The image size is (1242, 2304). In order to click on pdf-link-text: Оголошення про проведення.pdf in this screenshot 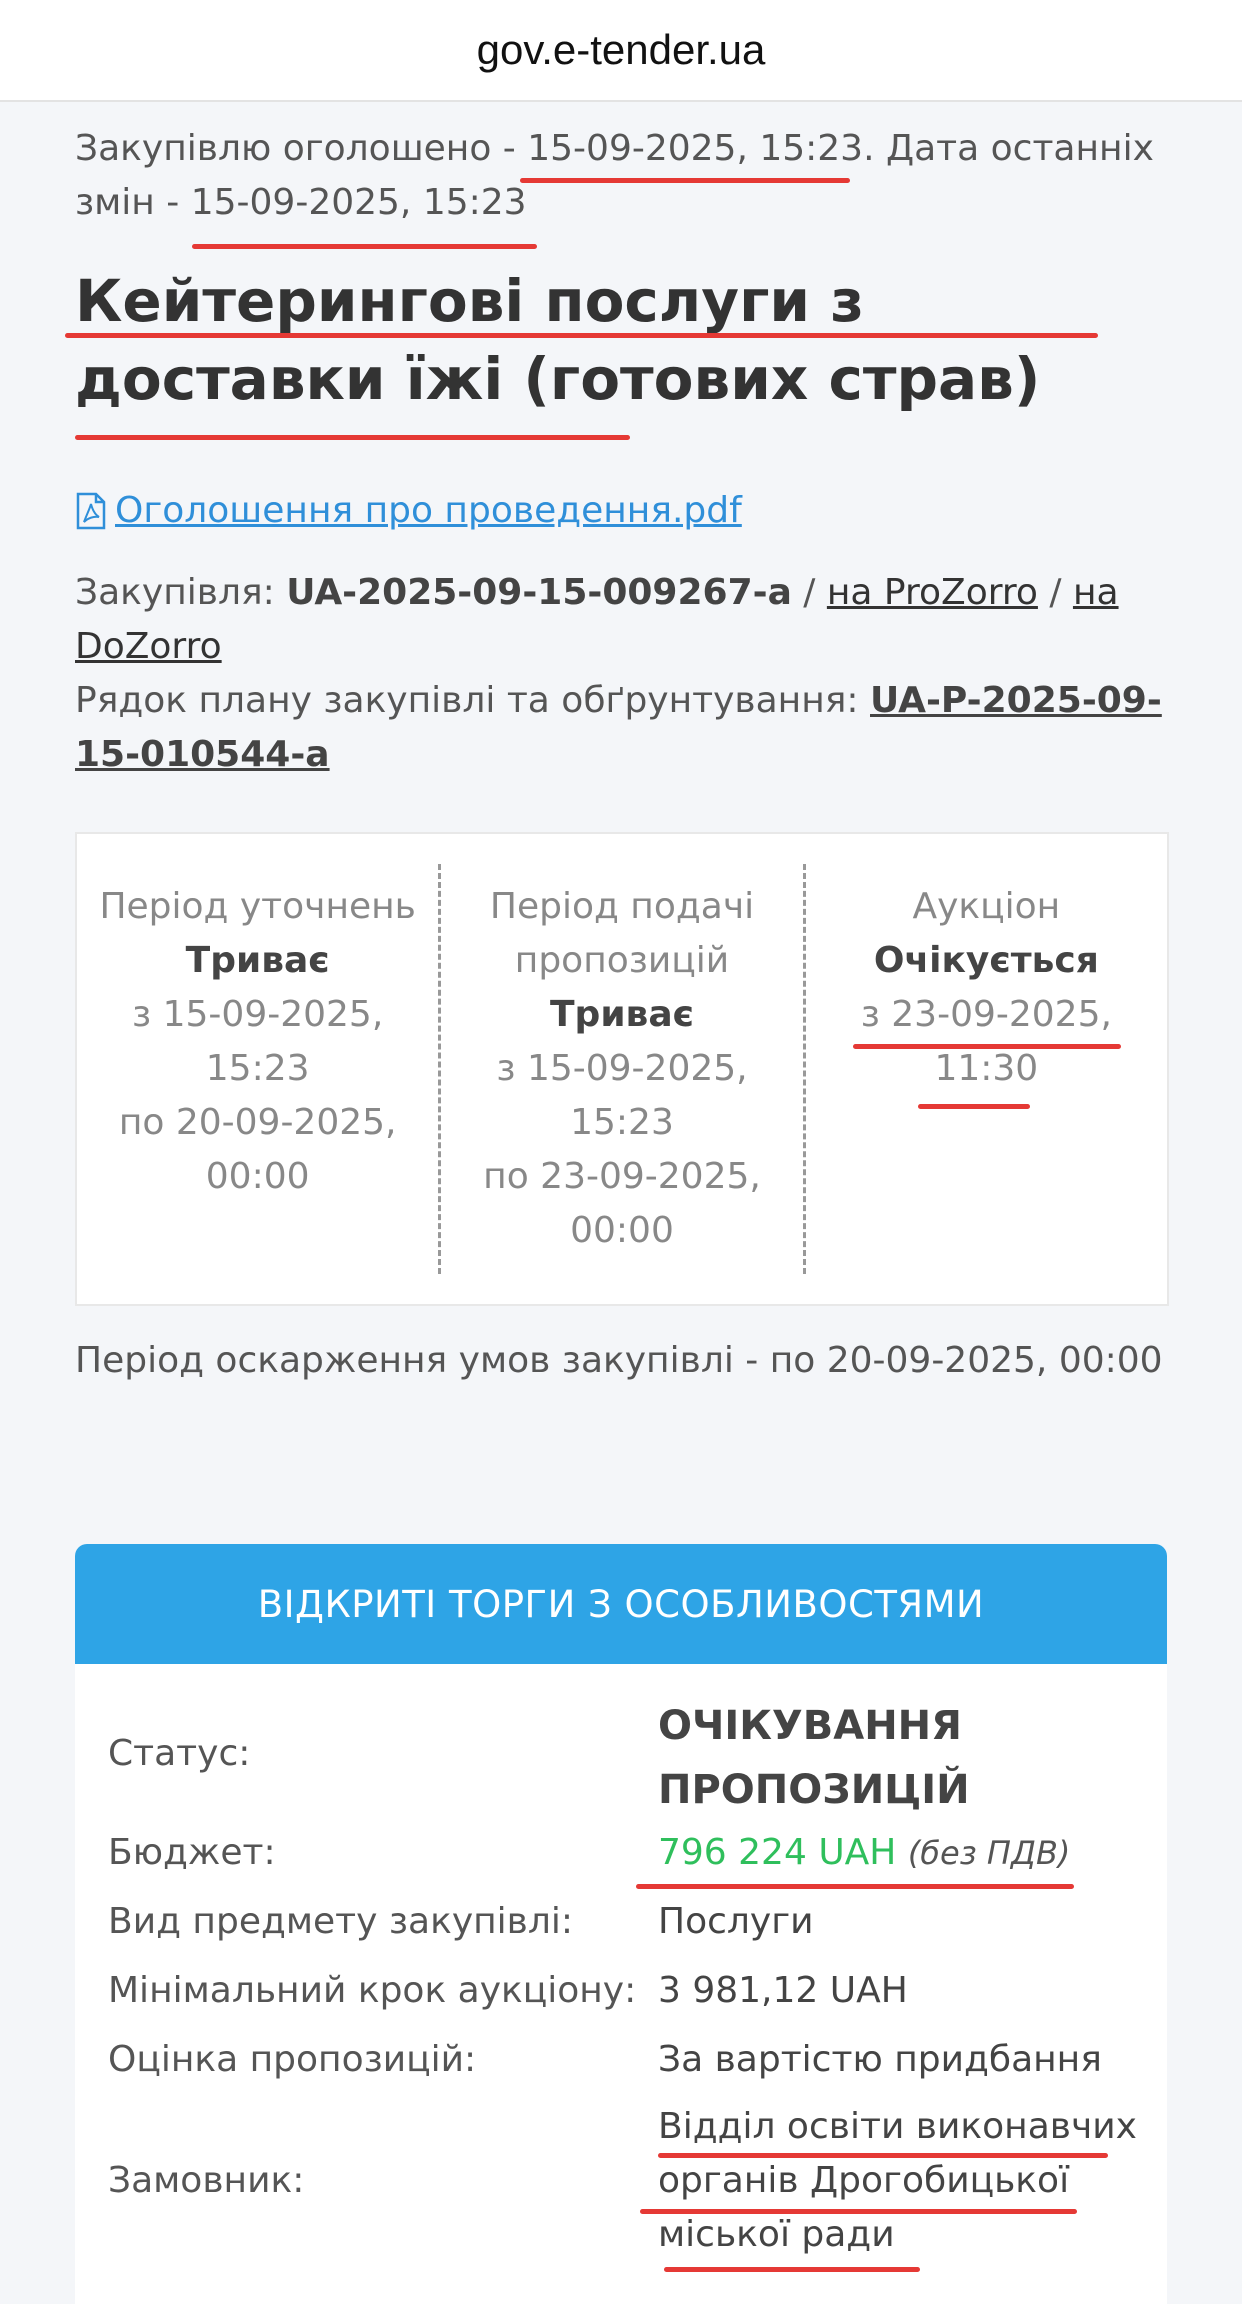, I will do `click(428, 510)`.